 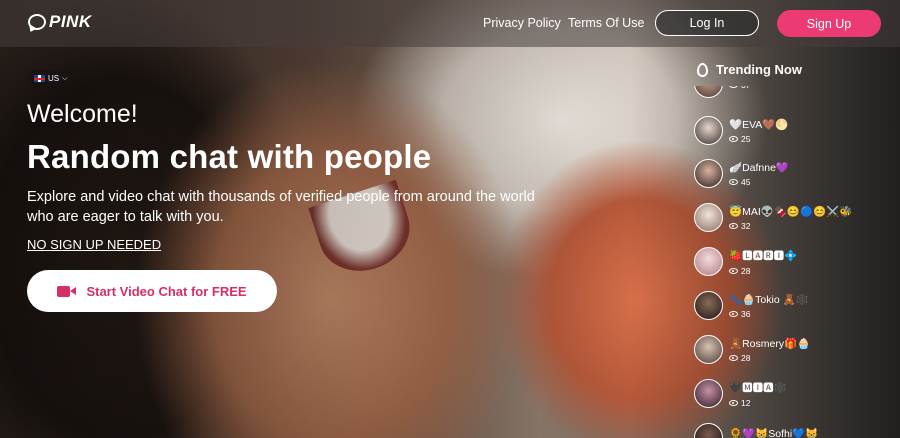 What do you see at coordinates (702, 69) in the screenshot?
I see `flame-icon` at bounding box center [702, 69].